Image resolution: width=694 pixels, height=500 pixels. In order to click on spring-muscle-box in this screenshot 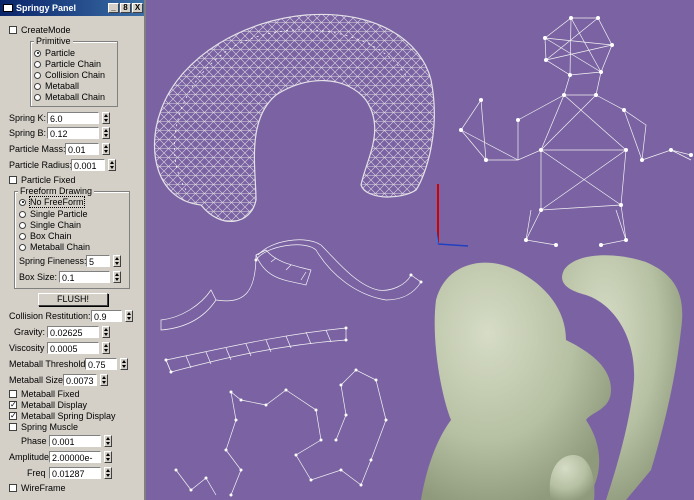, I will do `click(13, 427)`.